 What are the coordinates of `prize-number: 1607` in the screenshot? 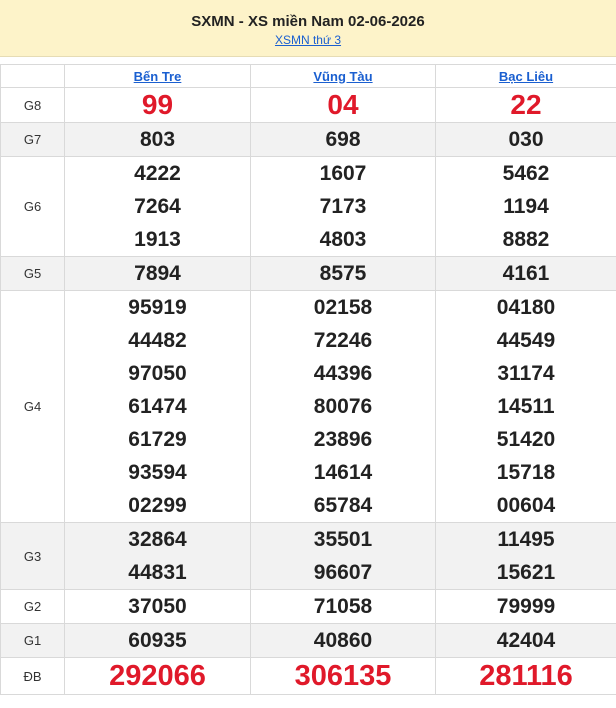 It's located at (343, 173).